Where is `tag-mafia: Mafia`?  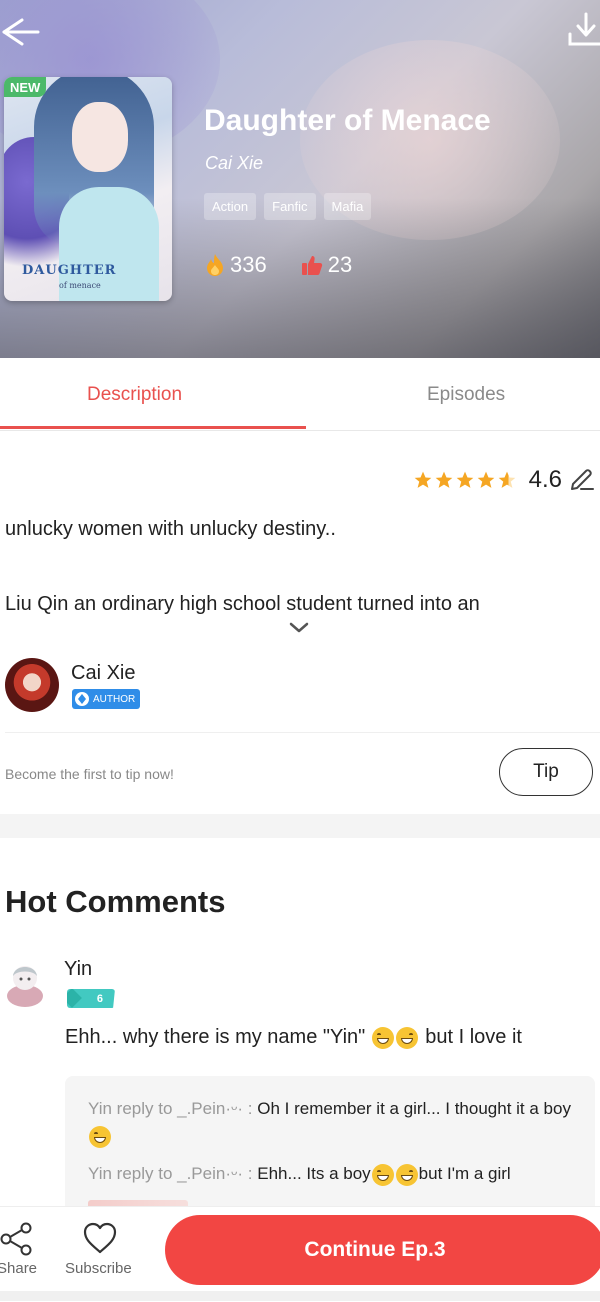
tag-mafia: Mafia is located at coordinates (347, 206).